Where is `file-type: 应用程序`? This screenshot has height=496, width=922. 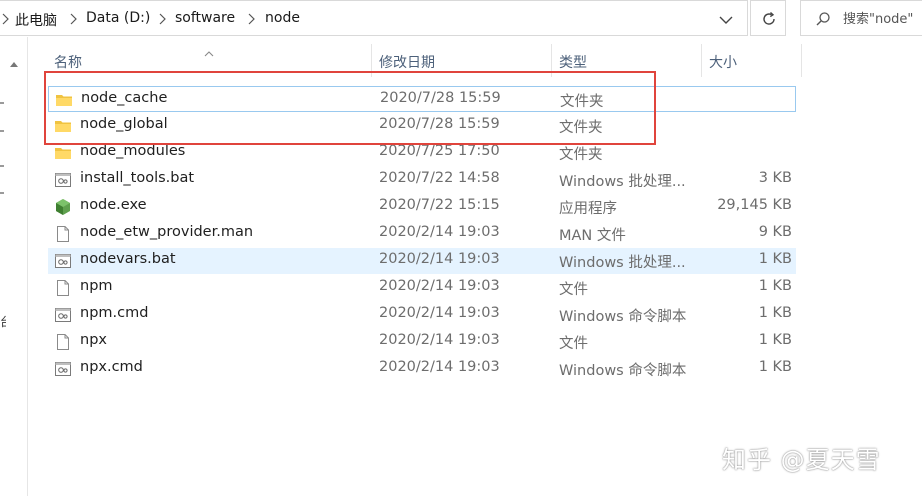 file-type: 应用程序 is located at coordinates (588, 209).